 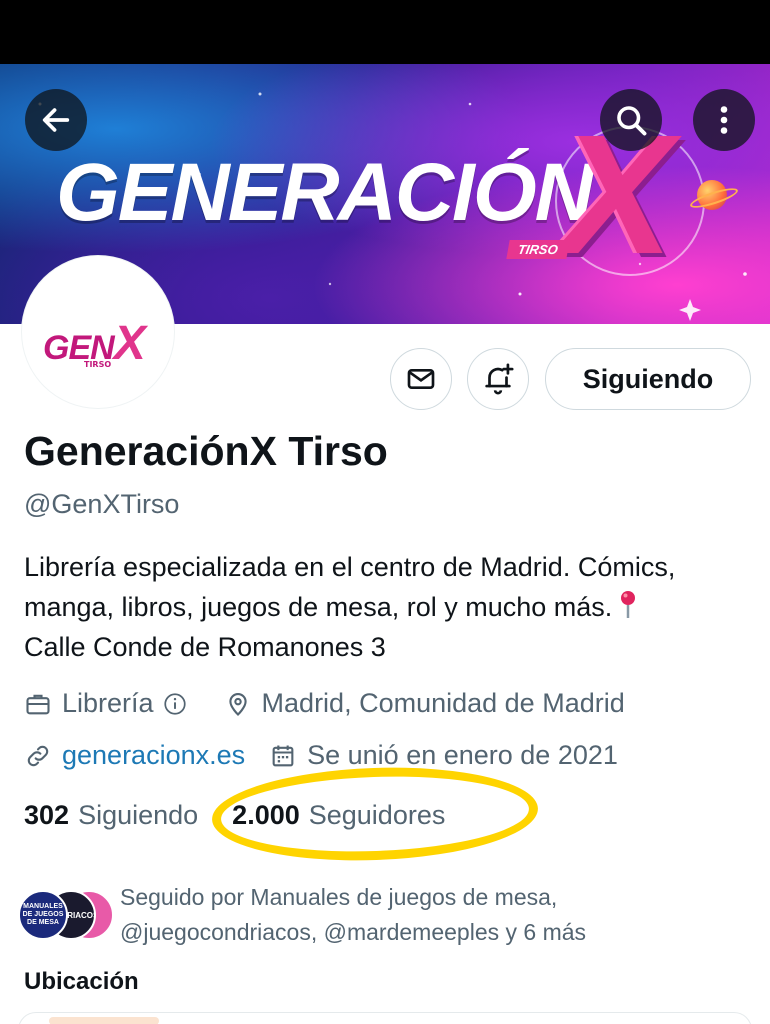 I want to click on calendar-icon, so click(x=283, y=755).